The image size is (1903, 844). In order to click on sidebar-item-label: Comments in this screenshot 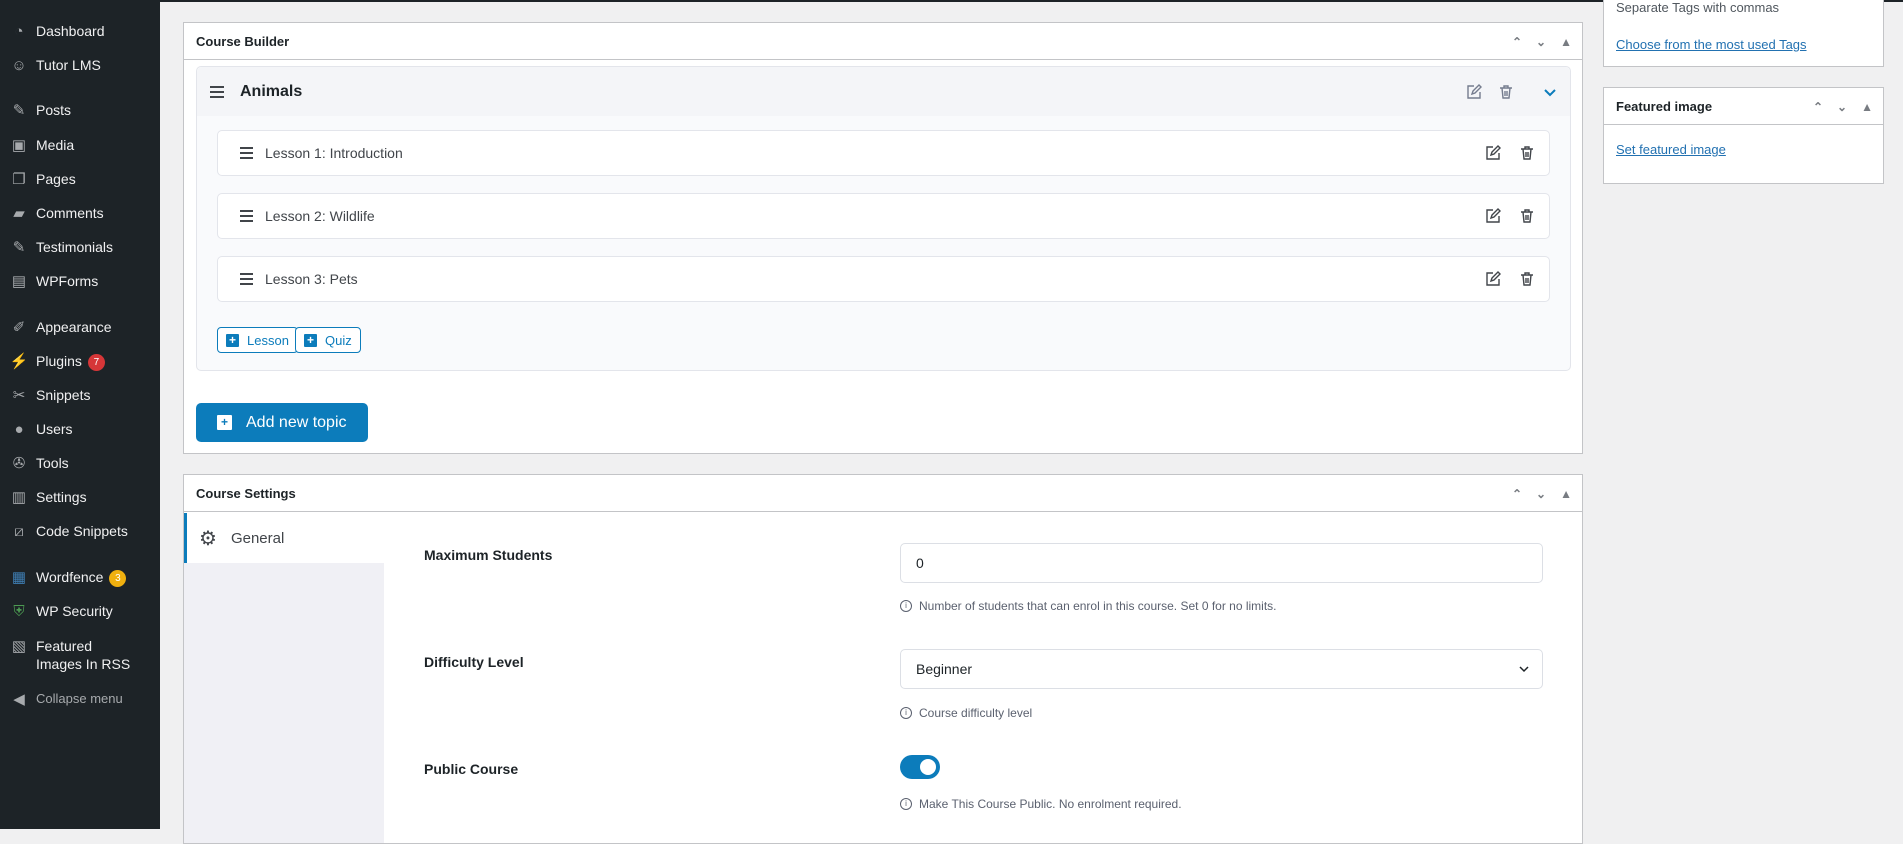, I will do `click(70, 213)`.